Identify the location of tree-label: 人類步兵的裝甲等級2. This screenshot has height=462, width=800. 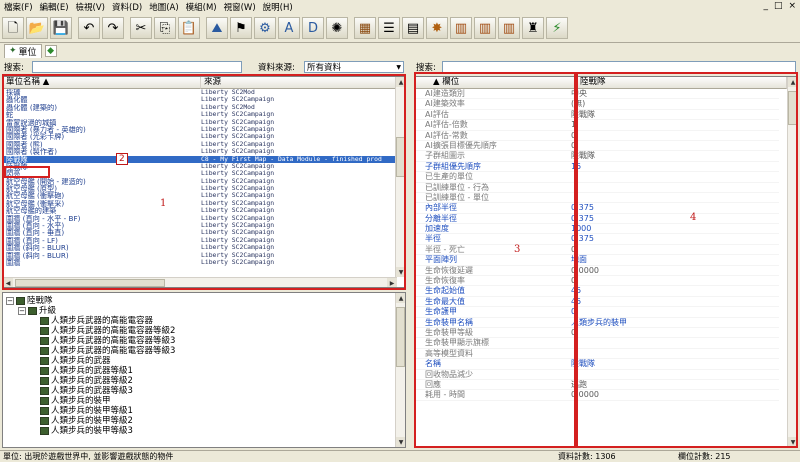
(92, 421).